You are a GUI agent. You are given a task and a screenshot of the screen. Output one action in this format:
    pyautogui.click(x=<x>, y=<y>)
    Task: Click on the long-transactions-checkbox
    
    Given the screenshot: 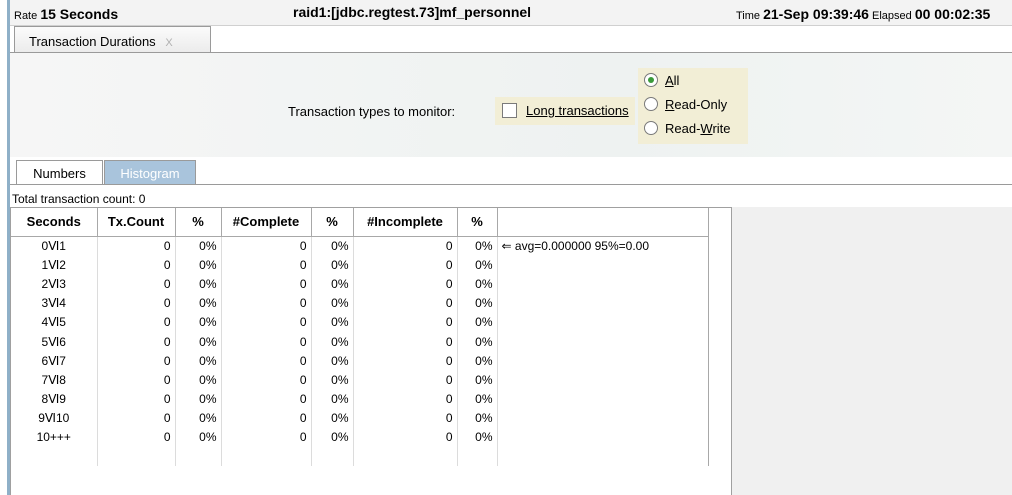 What is the action you would take?
    pyautogui.click(x=509, y=110)
    